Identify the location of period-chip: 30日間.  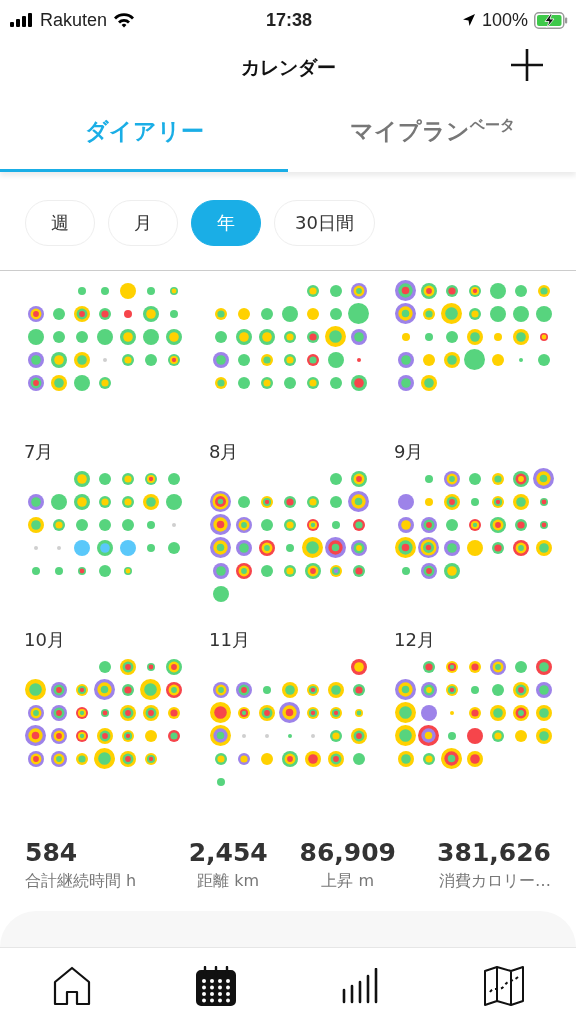
(324, 223).